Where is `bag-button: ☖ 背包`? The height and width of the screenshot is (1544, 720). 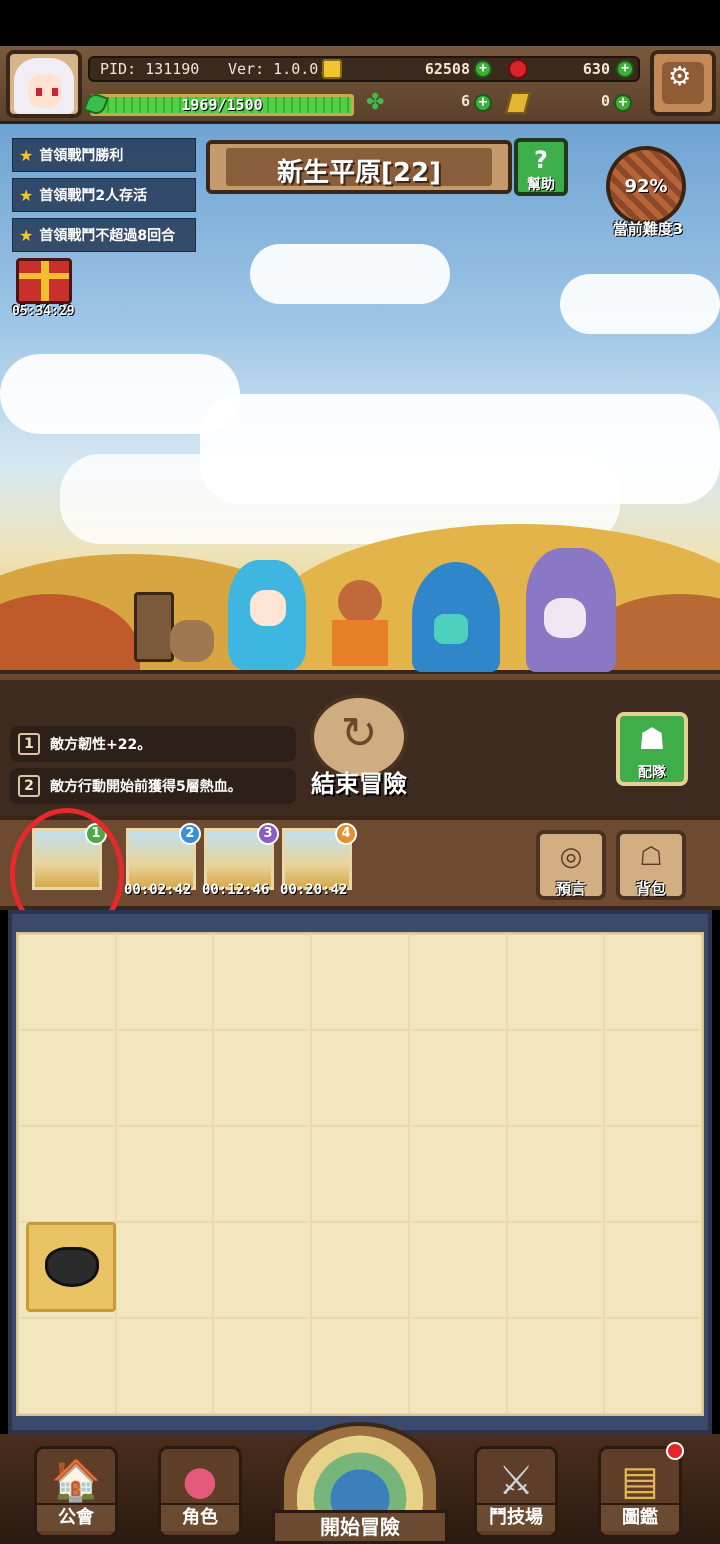 bag-button: ☖ 背包 is located at coordinates (651, 865).